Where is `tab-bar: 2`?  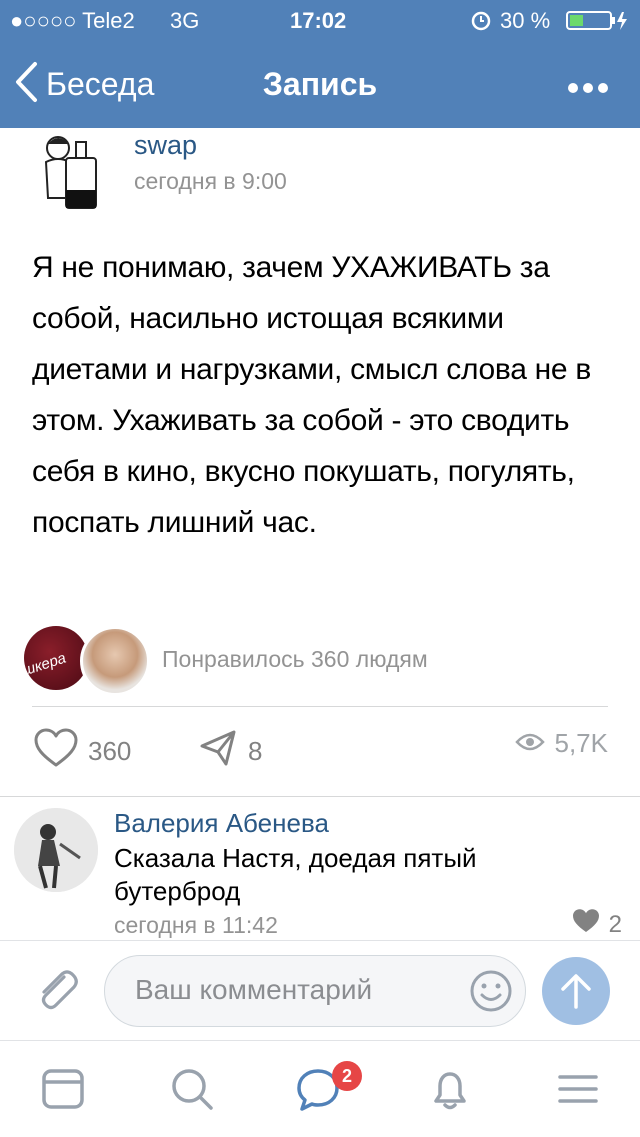 tab-bar: 2 is located at coordinates (320, 1088).